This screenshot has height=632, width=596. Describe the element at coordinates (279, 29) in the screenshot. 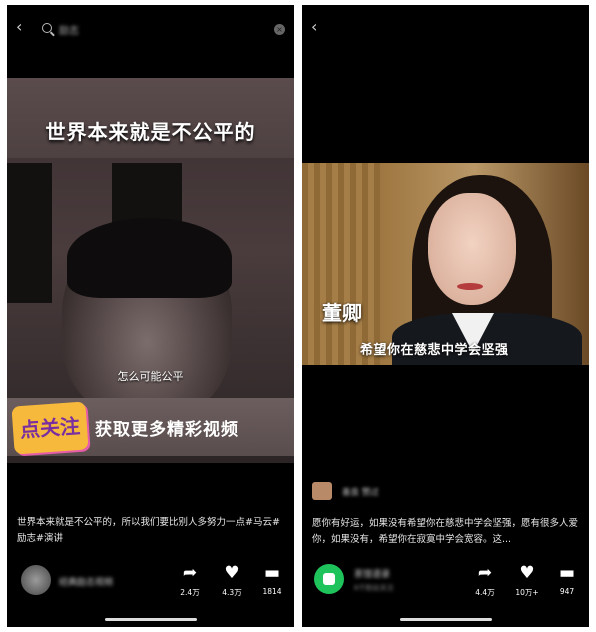

I see `clear-search-icon: ×` at that location.